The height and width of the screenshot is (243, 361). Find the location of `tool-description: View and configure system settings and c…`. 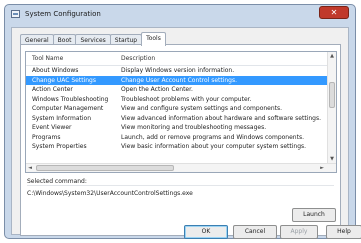

tool-description: View and configure system settings and c… is located at coordinates (202, 108).